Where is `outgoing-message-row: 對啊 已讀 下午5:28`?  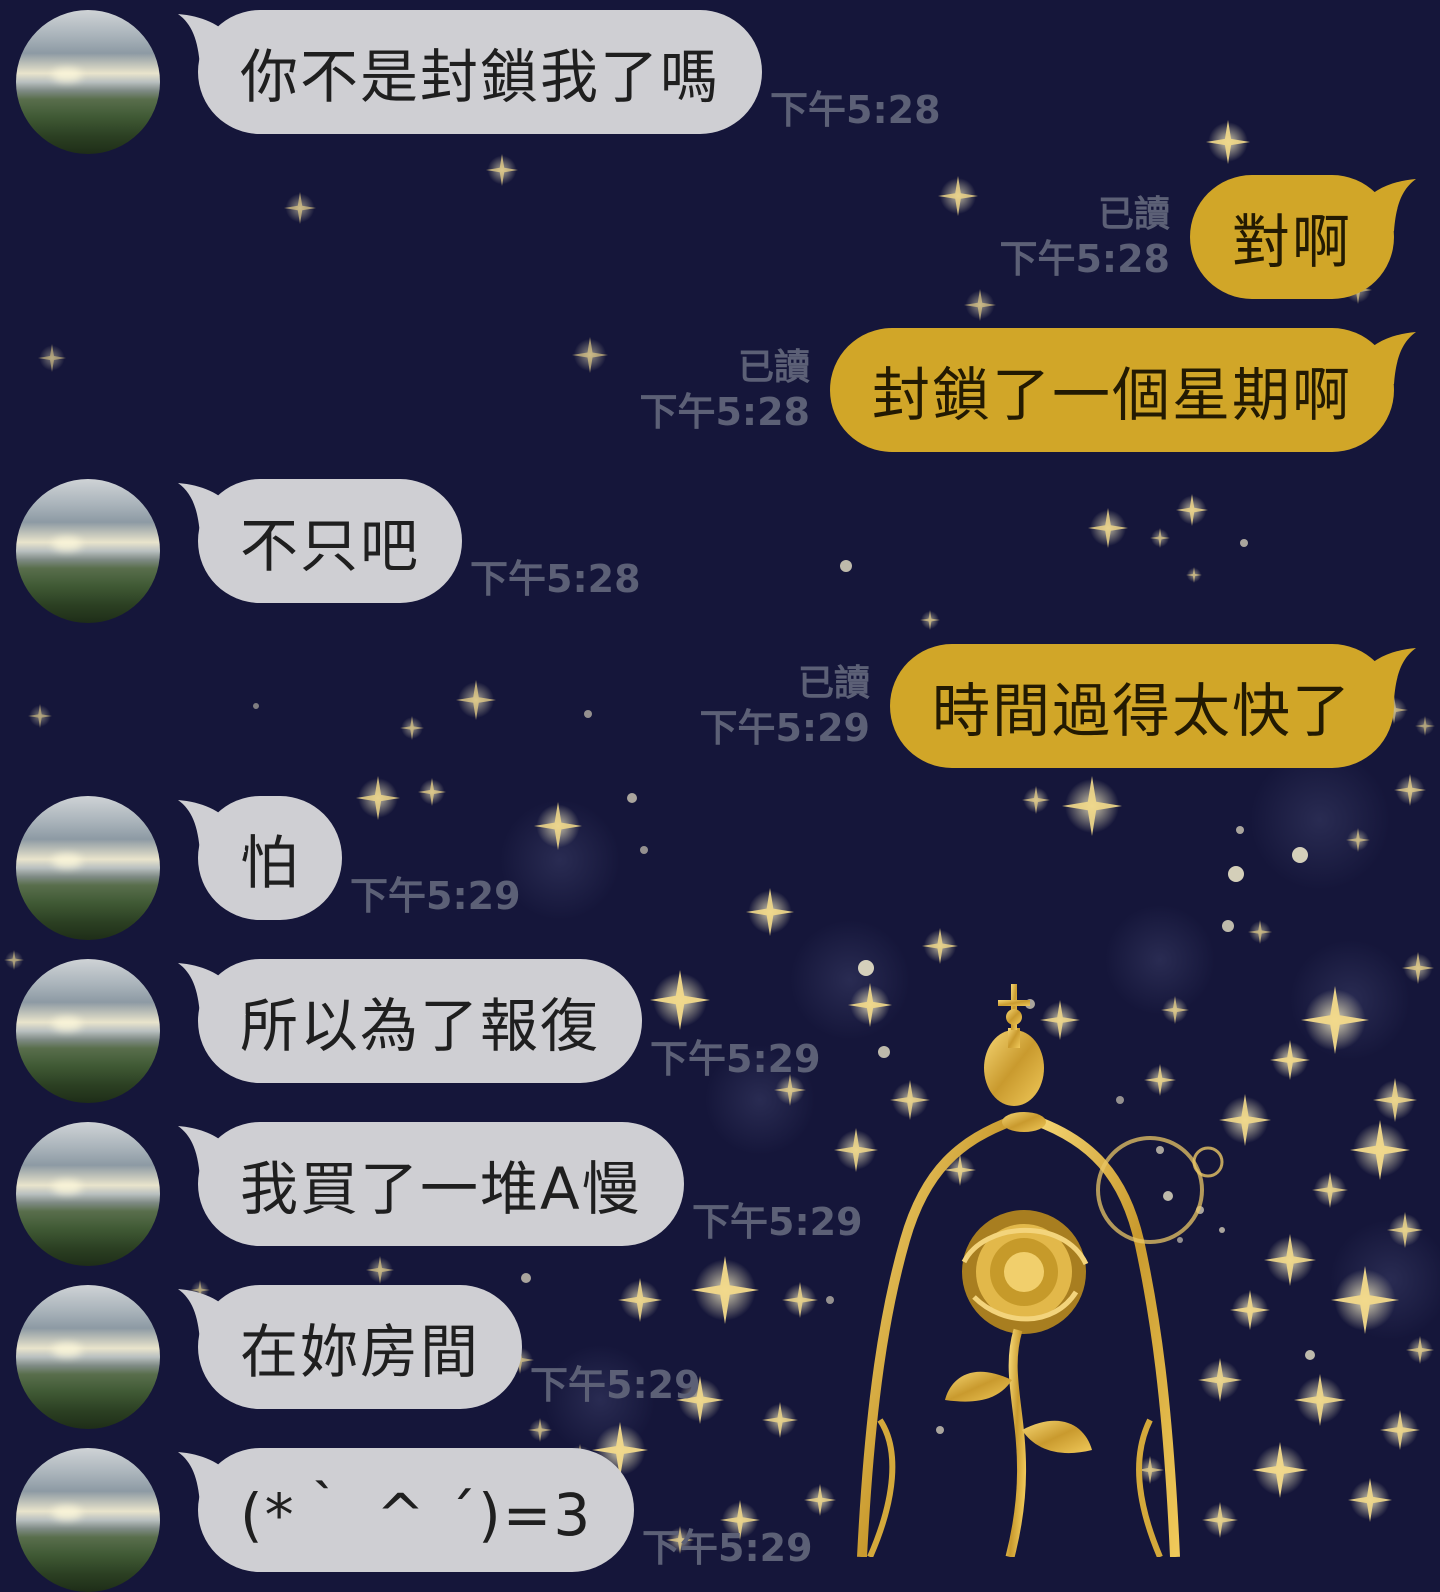
outgoing-message-row: 對啊 已讀 下午5:28 is located at coordinates (720, 232).